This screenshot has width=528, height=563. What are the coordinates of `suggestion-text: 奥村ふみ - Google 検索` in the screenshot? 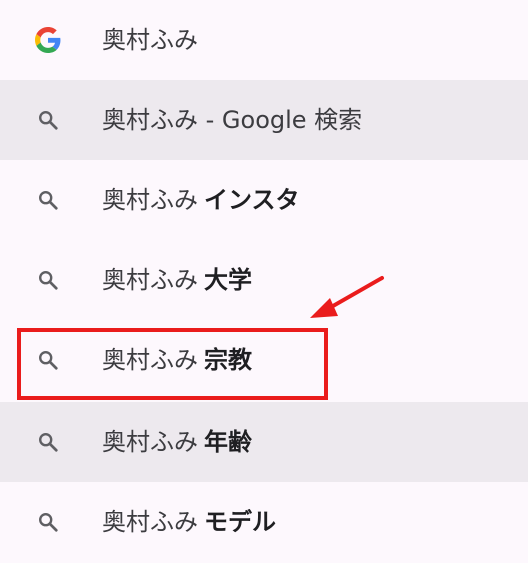 It's located at (232, 120).